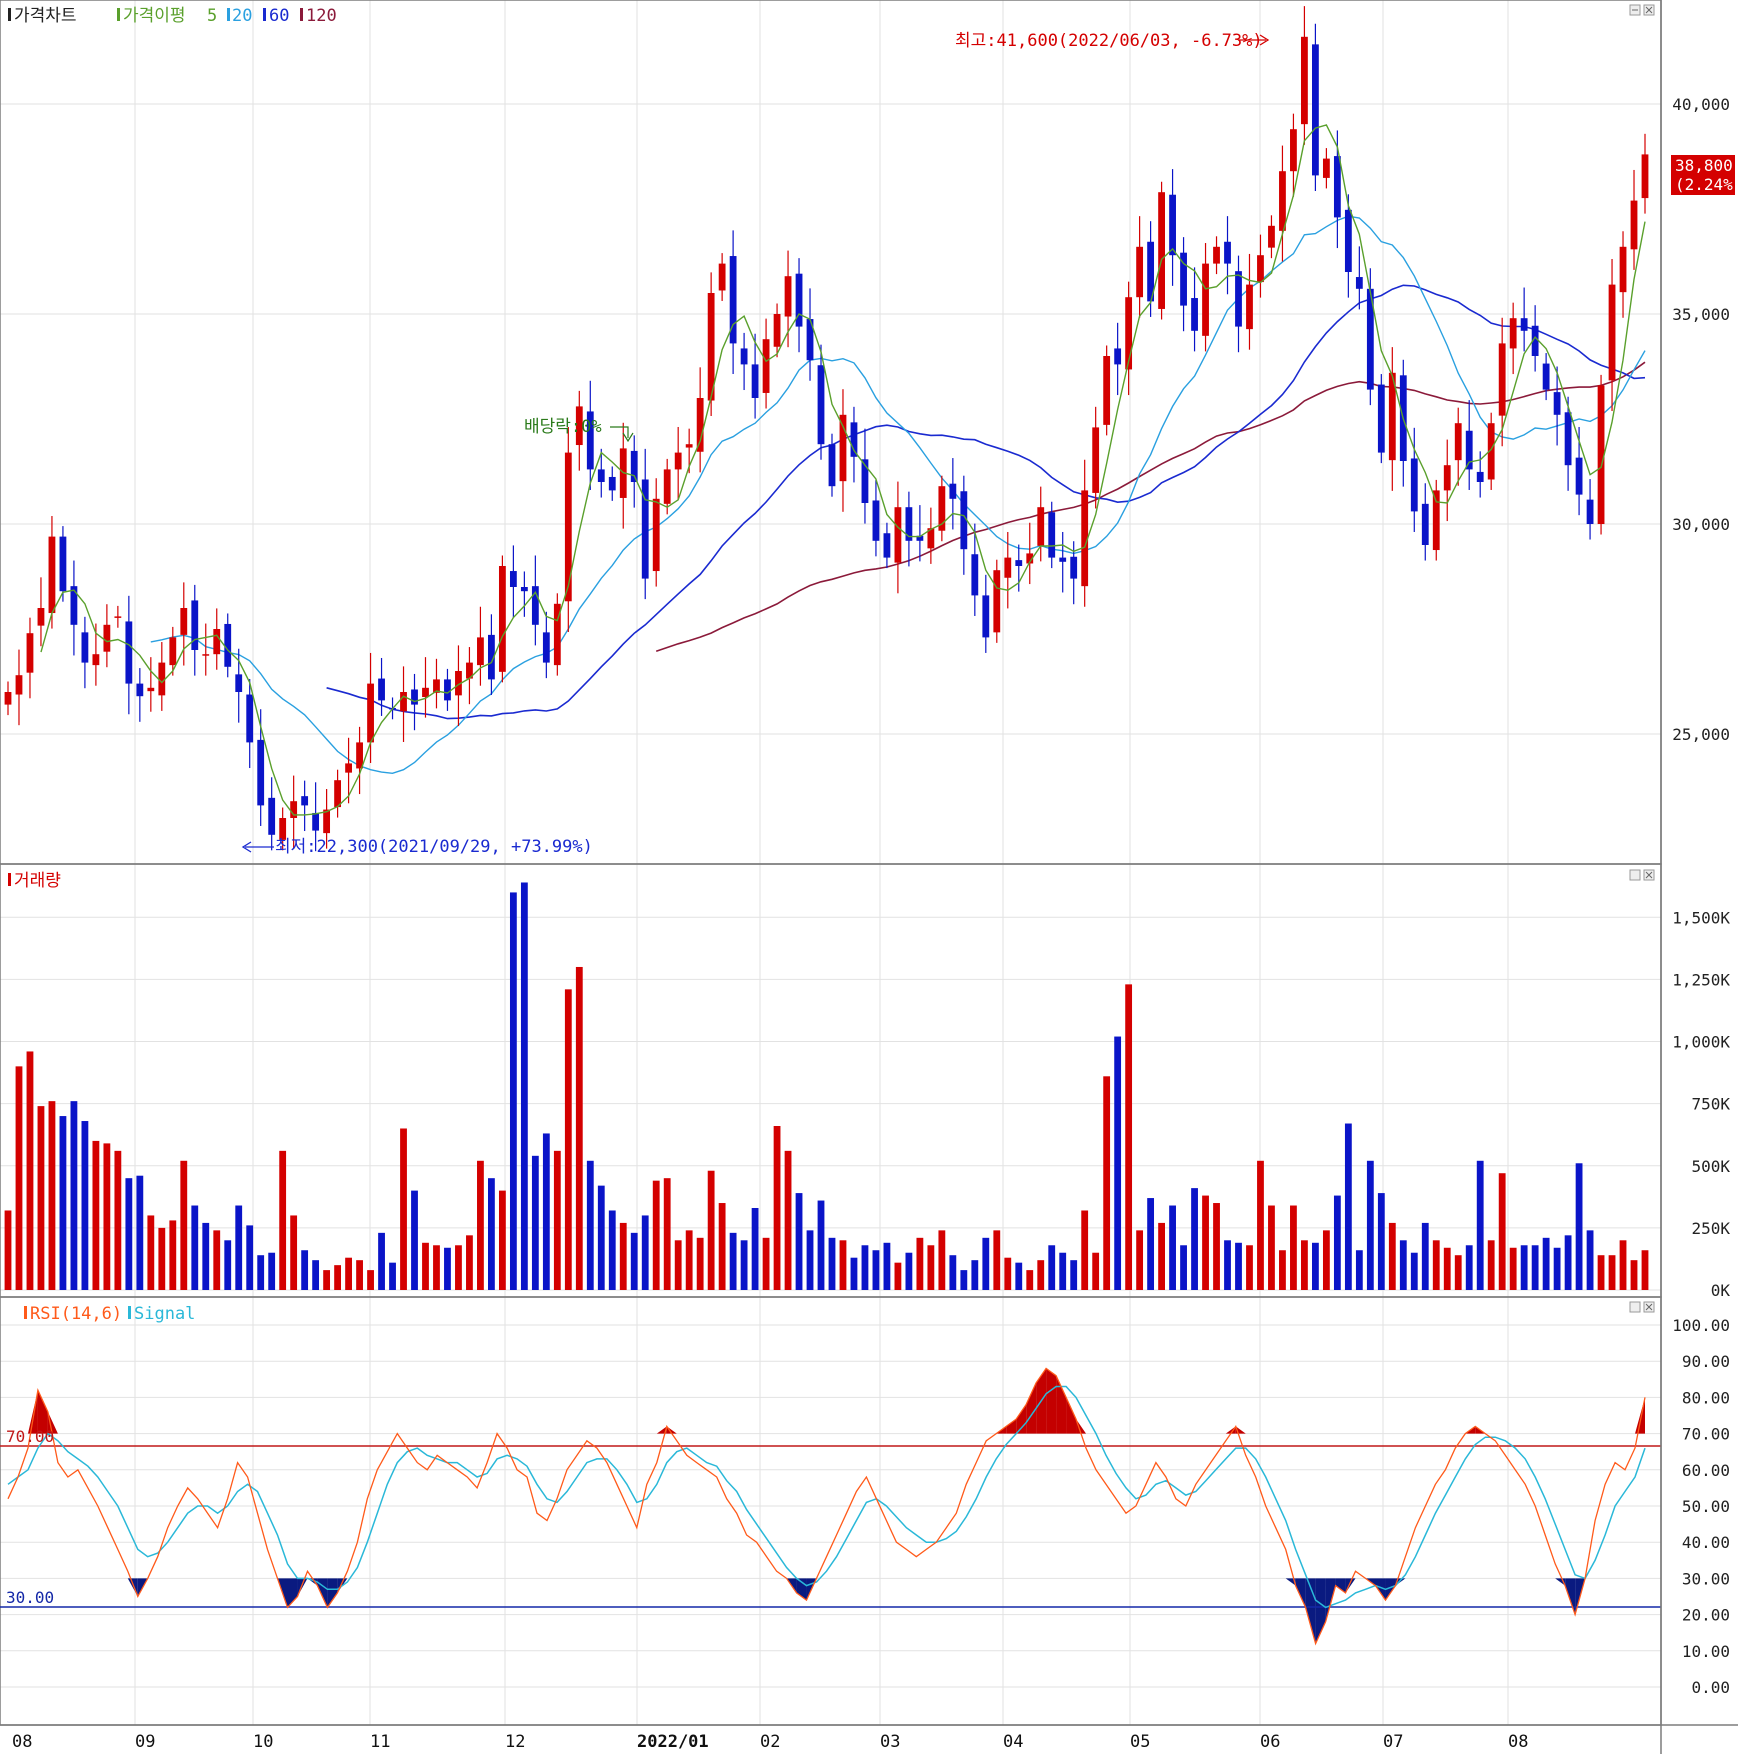  What do you see at coordinates (1013, 1742) in the screenshot?
I see `x-tick-label: 04` at bounding box center [1013, 1742].